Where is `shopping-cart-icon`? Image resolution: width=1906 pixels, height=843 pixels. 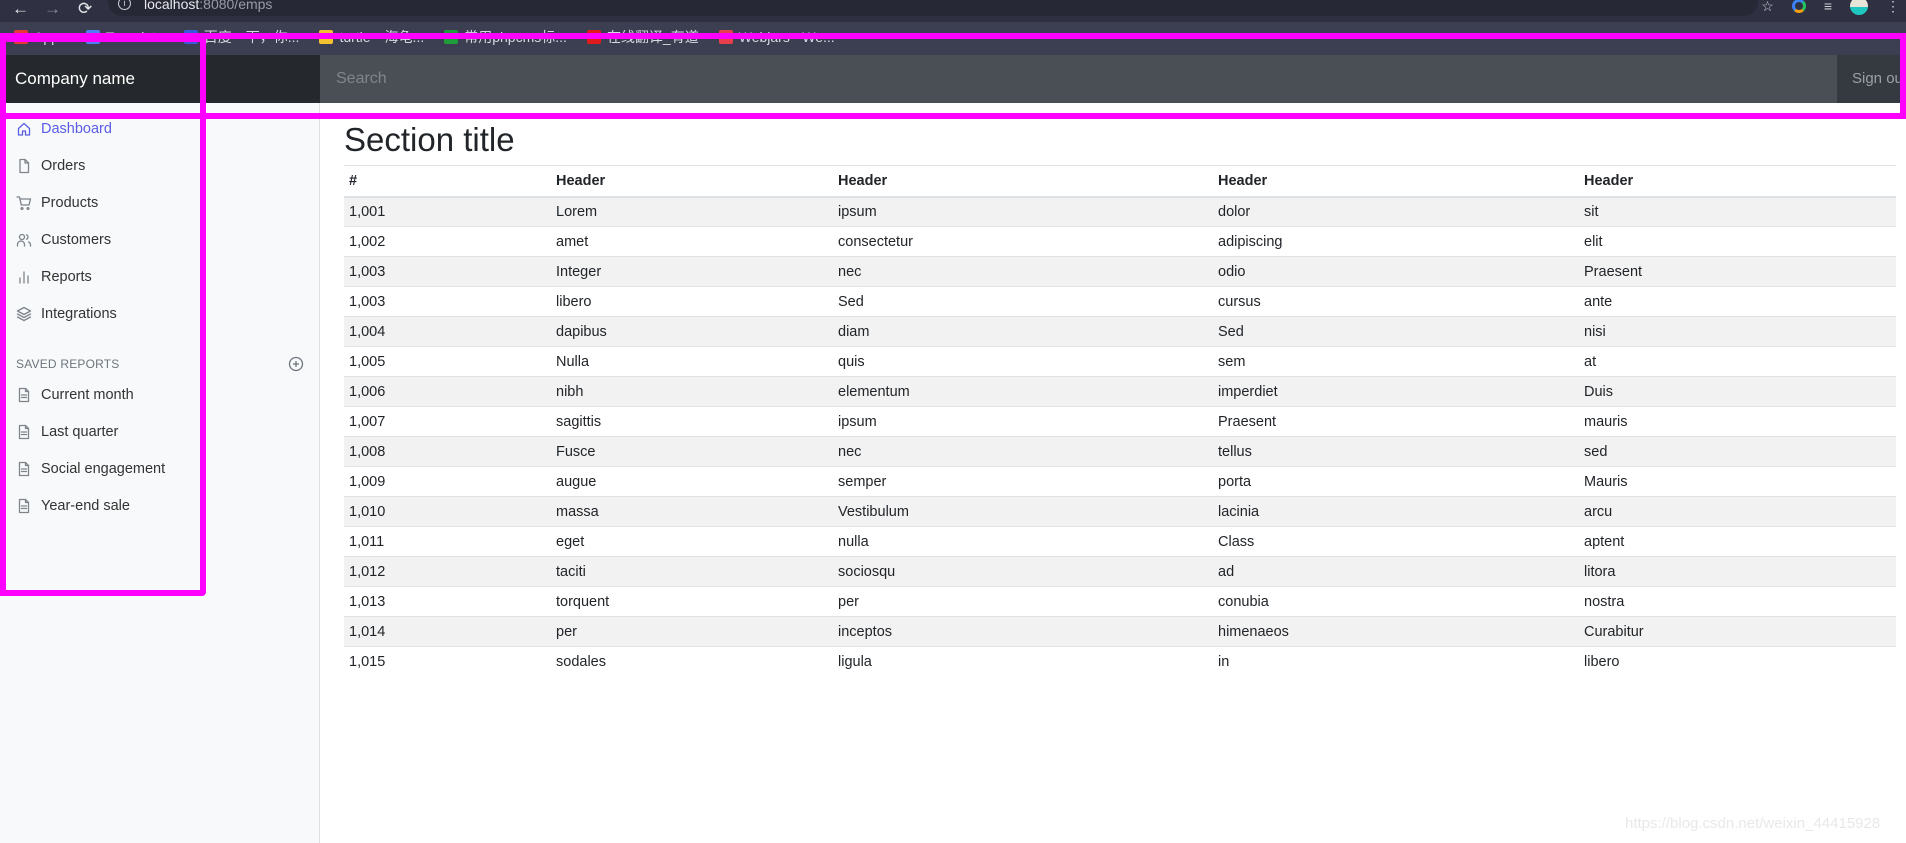
shopping-cart-icon is located at coordinates (24, 203).